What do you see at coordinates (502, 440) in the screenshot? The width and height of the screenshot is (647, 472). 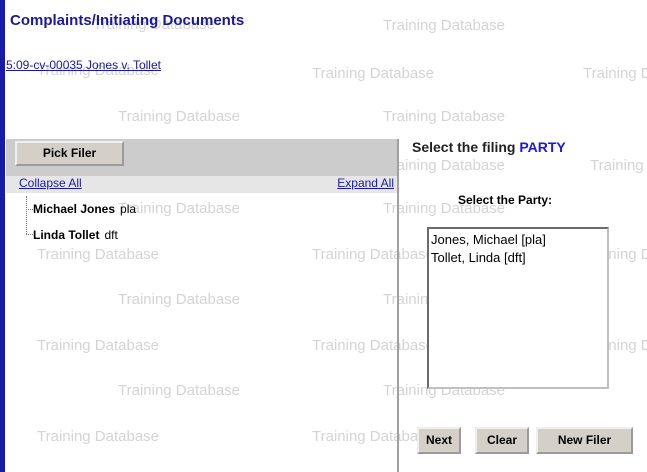 I see `clear-button: Clear` at bounding box center [502, 440].